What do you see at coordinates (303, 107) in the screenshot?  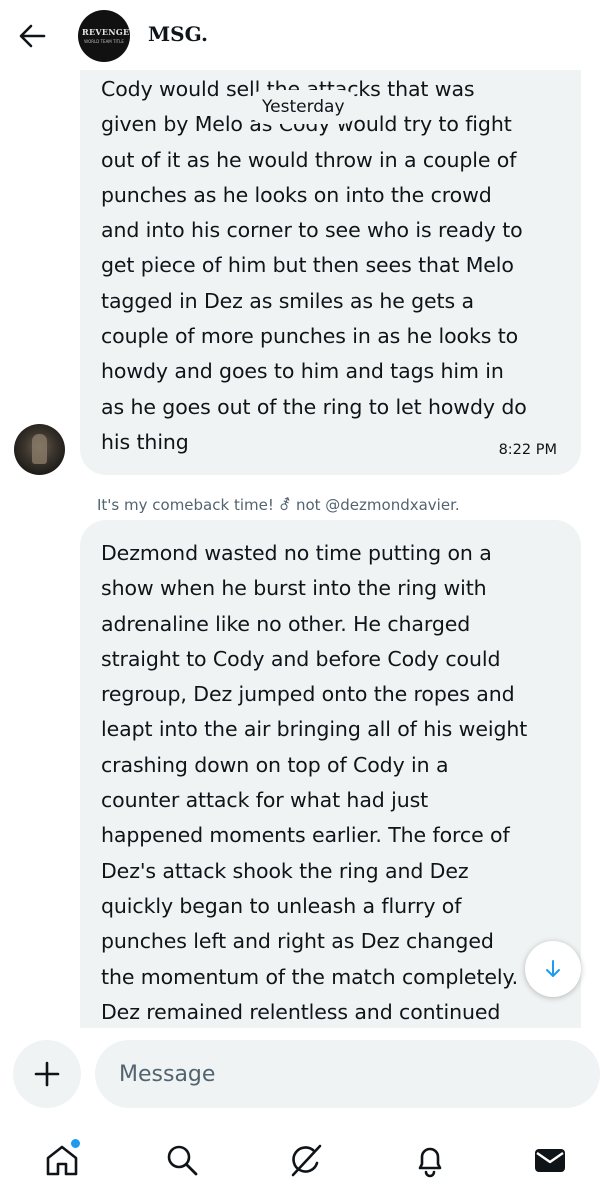 I see `date-divider: Yesterday` at bounding box center [303, 107].